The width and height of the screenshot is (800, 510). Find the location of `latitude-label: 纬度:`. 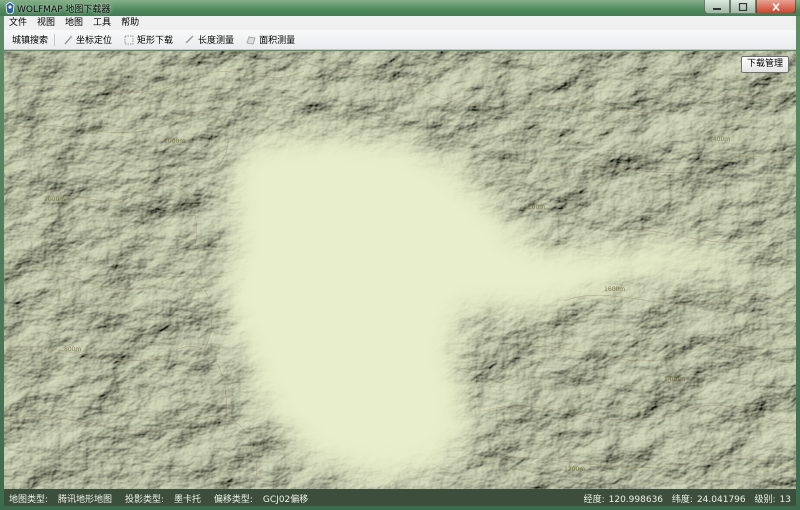

latitude-label: 纬度: is located at coordinates (682, 500).